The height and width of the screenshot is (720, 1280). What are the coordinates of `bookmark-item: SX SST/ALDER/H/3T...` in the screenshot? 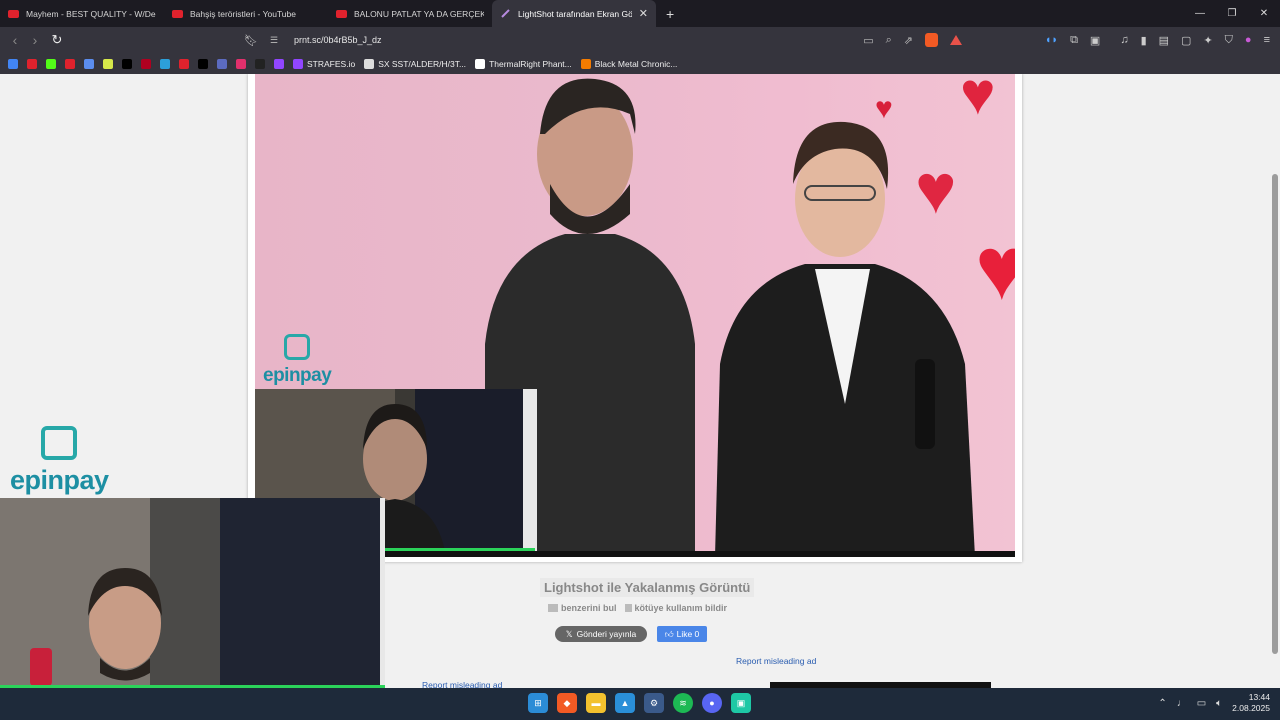 It's located at (415, 63).